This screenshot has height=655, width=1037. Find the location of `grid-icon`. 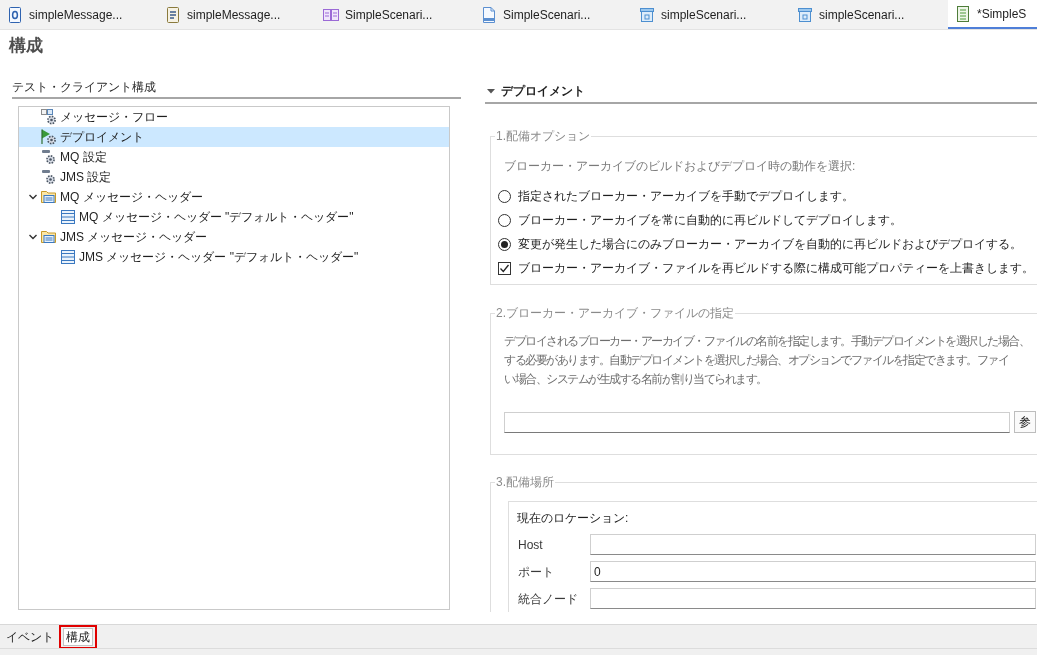

grid-icon is located at coordinates (331, 14).